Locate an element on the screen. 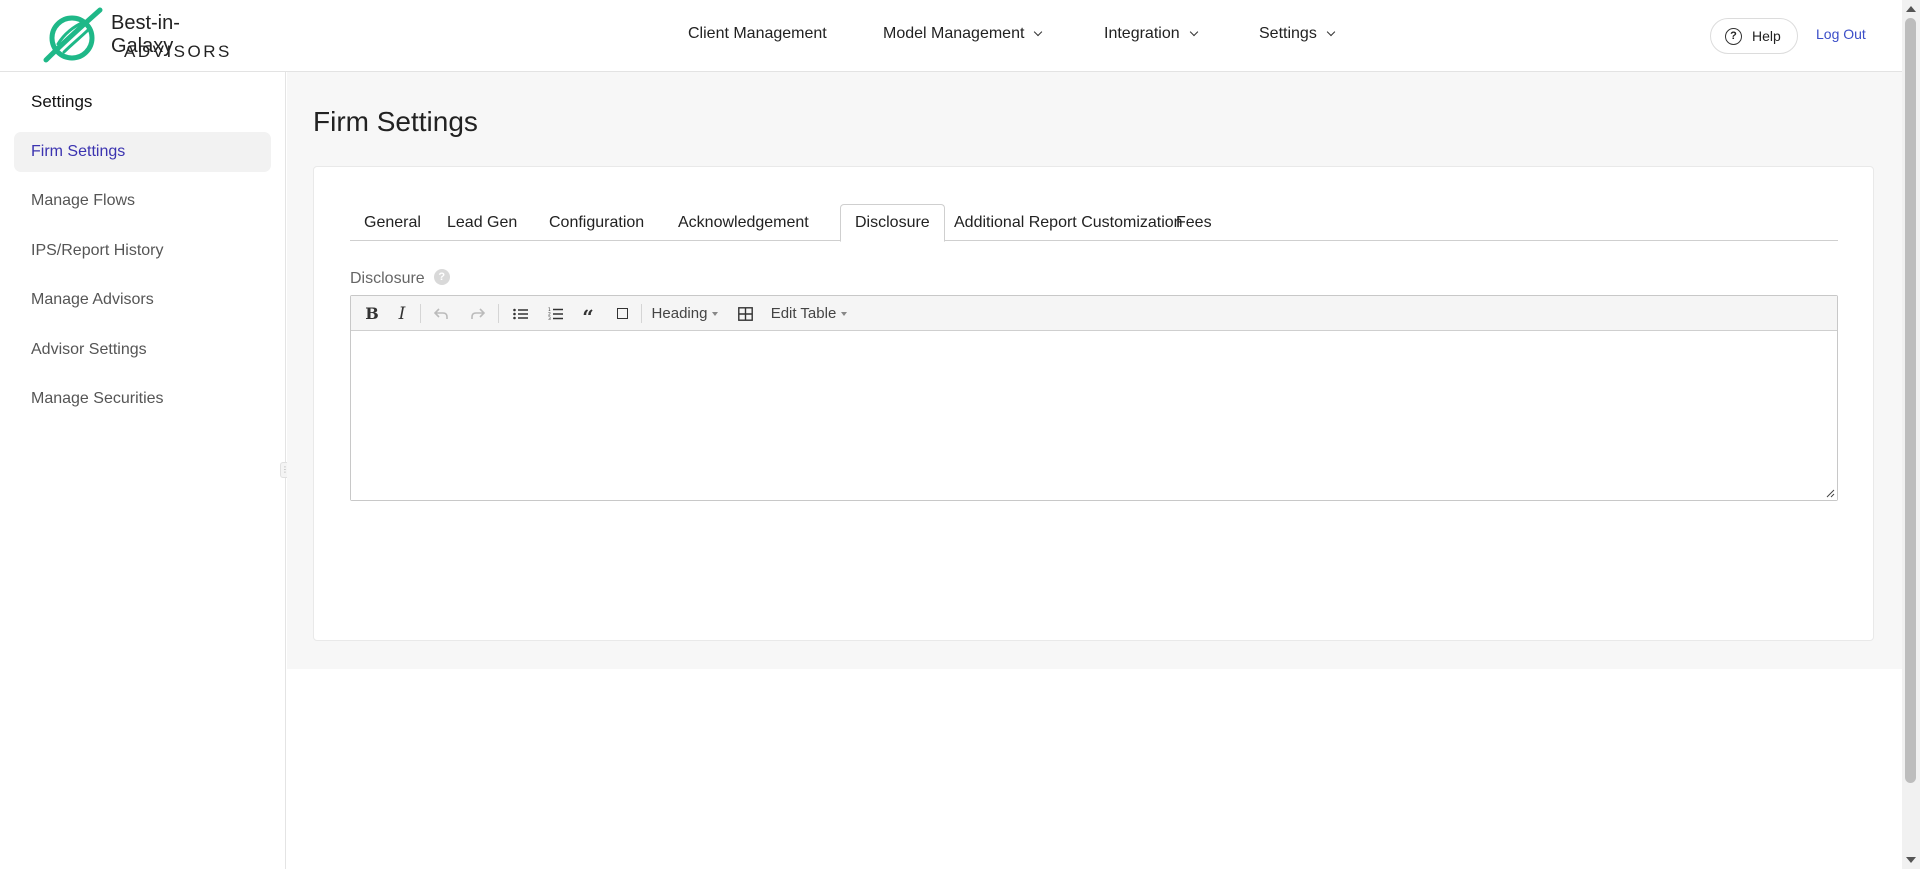  resize-grip-icon is located at coordinates (1830, 493).